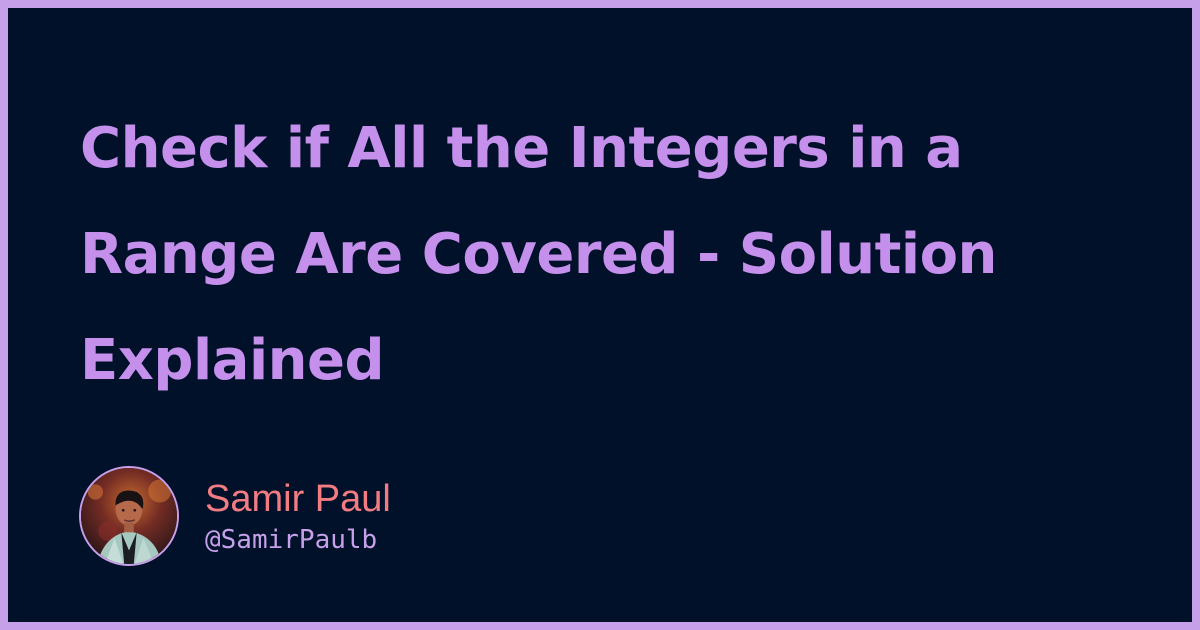 The width and height of the screenshot is (1200, 630). Describe the element at coordinates (298, 499) in the screenshot. I see `author-name: Samir Paul` at that location.